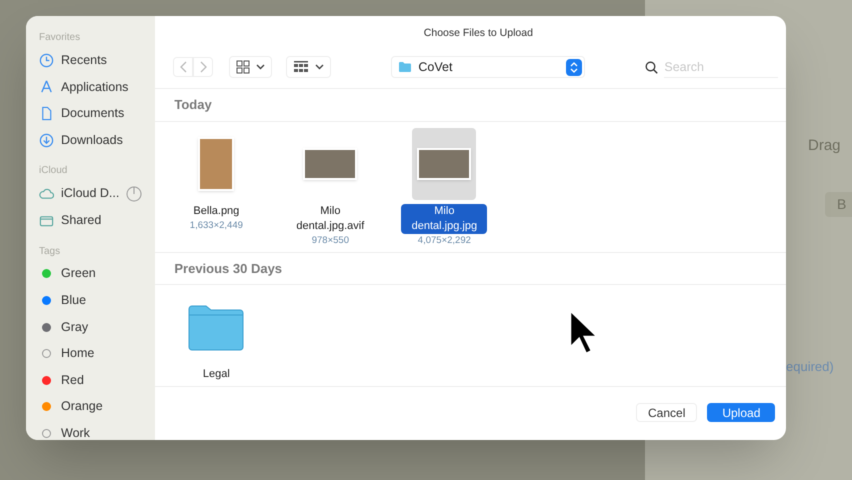 The width and height of the screenshot is (852, 480). Describe the element at coordinates (90, 353) in the screenshot. I see `sidebar-item: Home` at that location.